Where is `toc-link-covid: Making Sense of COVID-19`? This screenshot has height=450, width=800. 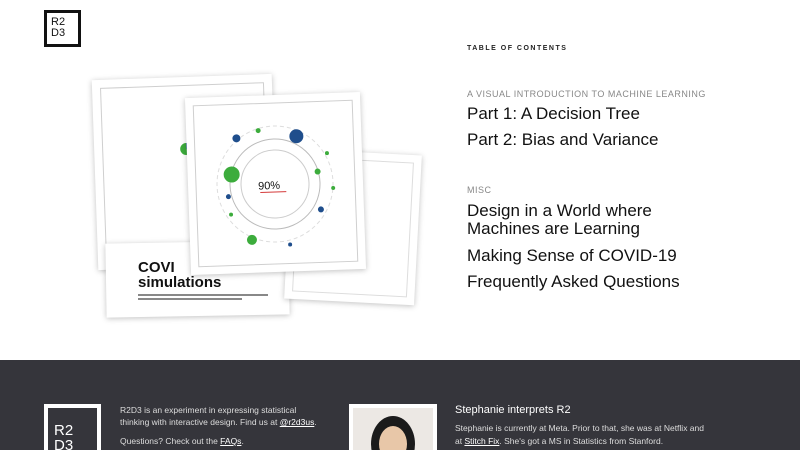 toc-link-covid: Making Sense of COVID-19 is located at coordinates (572, 256).